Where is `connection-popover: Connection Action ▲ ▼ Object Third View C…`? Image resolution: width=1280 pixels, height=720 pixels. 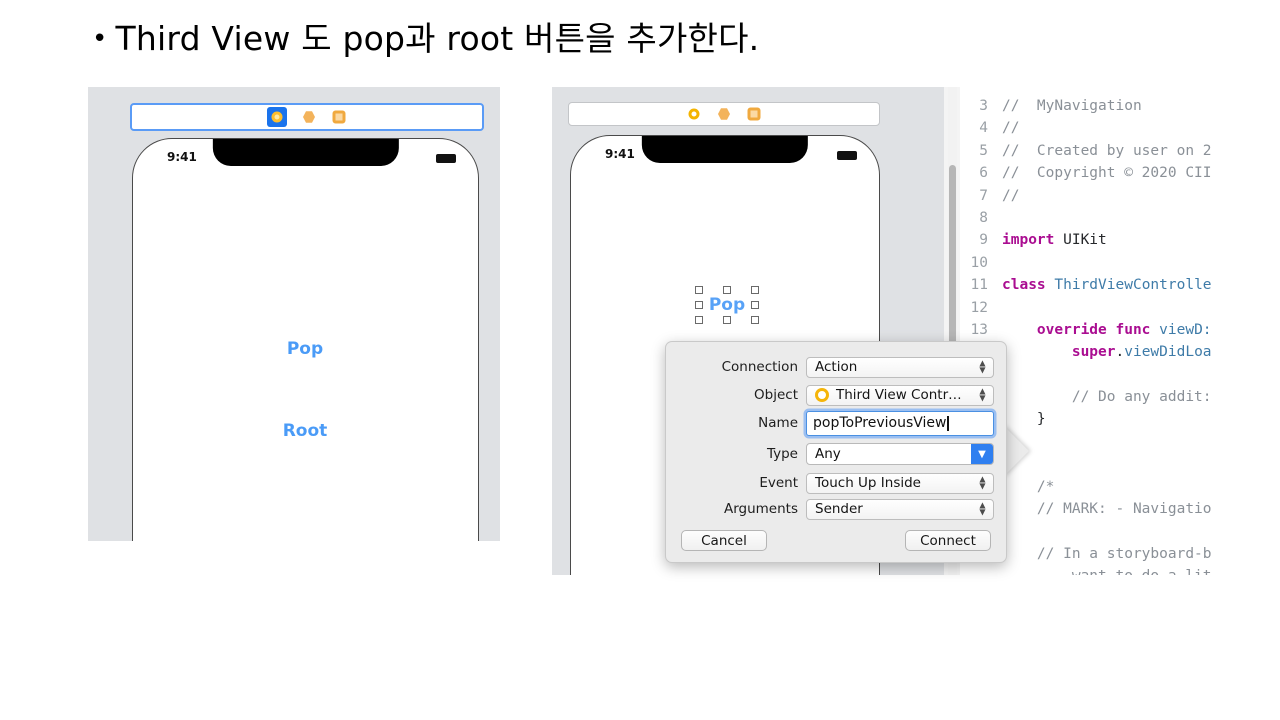 connection-popover: Connection Action ▲ ▼ Object Third View C… is located at coordinates (836, 452).